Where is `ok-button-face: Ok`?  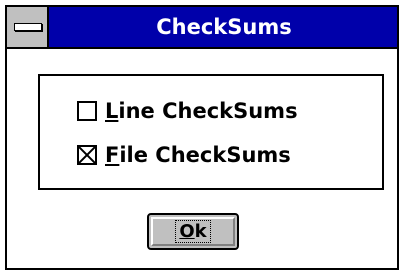
ok-button-face: Ok is located at coordinates (193, 231).